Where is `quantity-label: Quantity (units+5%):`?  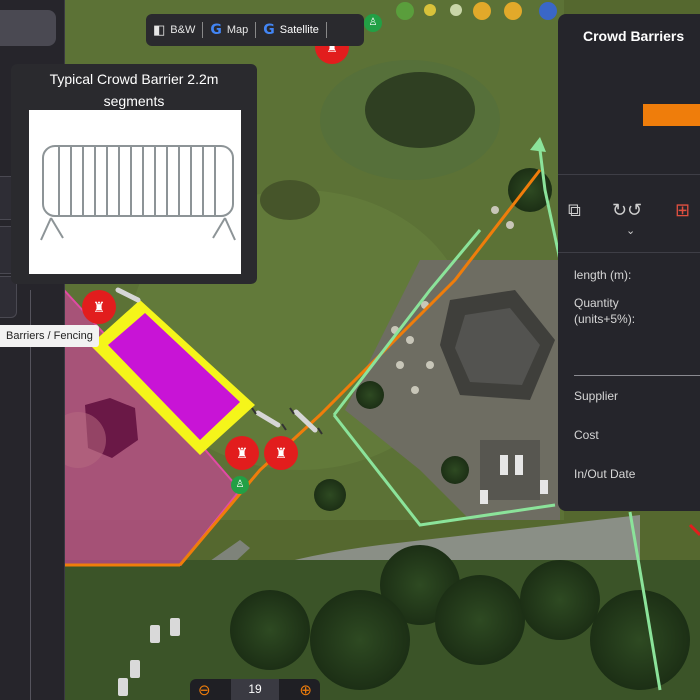
quantity-label: Quantity (units+5%): is located at coordinates (605, 311).